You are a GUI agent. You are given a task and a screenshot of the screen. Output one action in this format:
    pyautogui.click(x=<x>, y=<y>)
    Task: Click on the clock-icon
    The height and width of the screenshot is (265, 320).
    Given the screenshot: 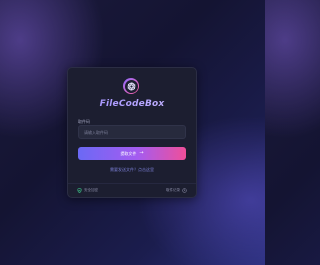 What is the action you would take?
    pyautogui.click(x=184, y=190)
    